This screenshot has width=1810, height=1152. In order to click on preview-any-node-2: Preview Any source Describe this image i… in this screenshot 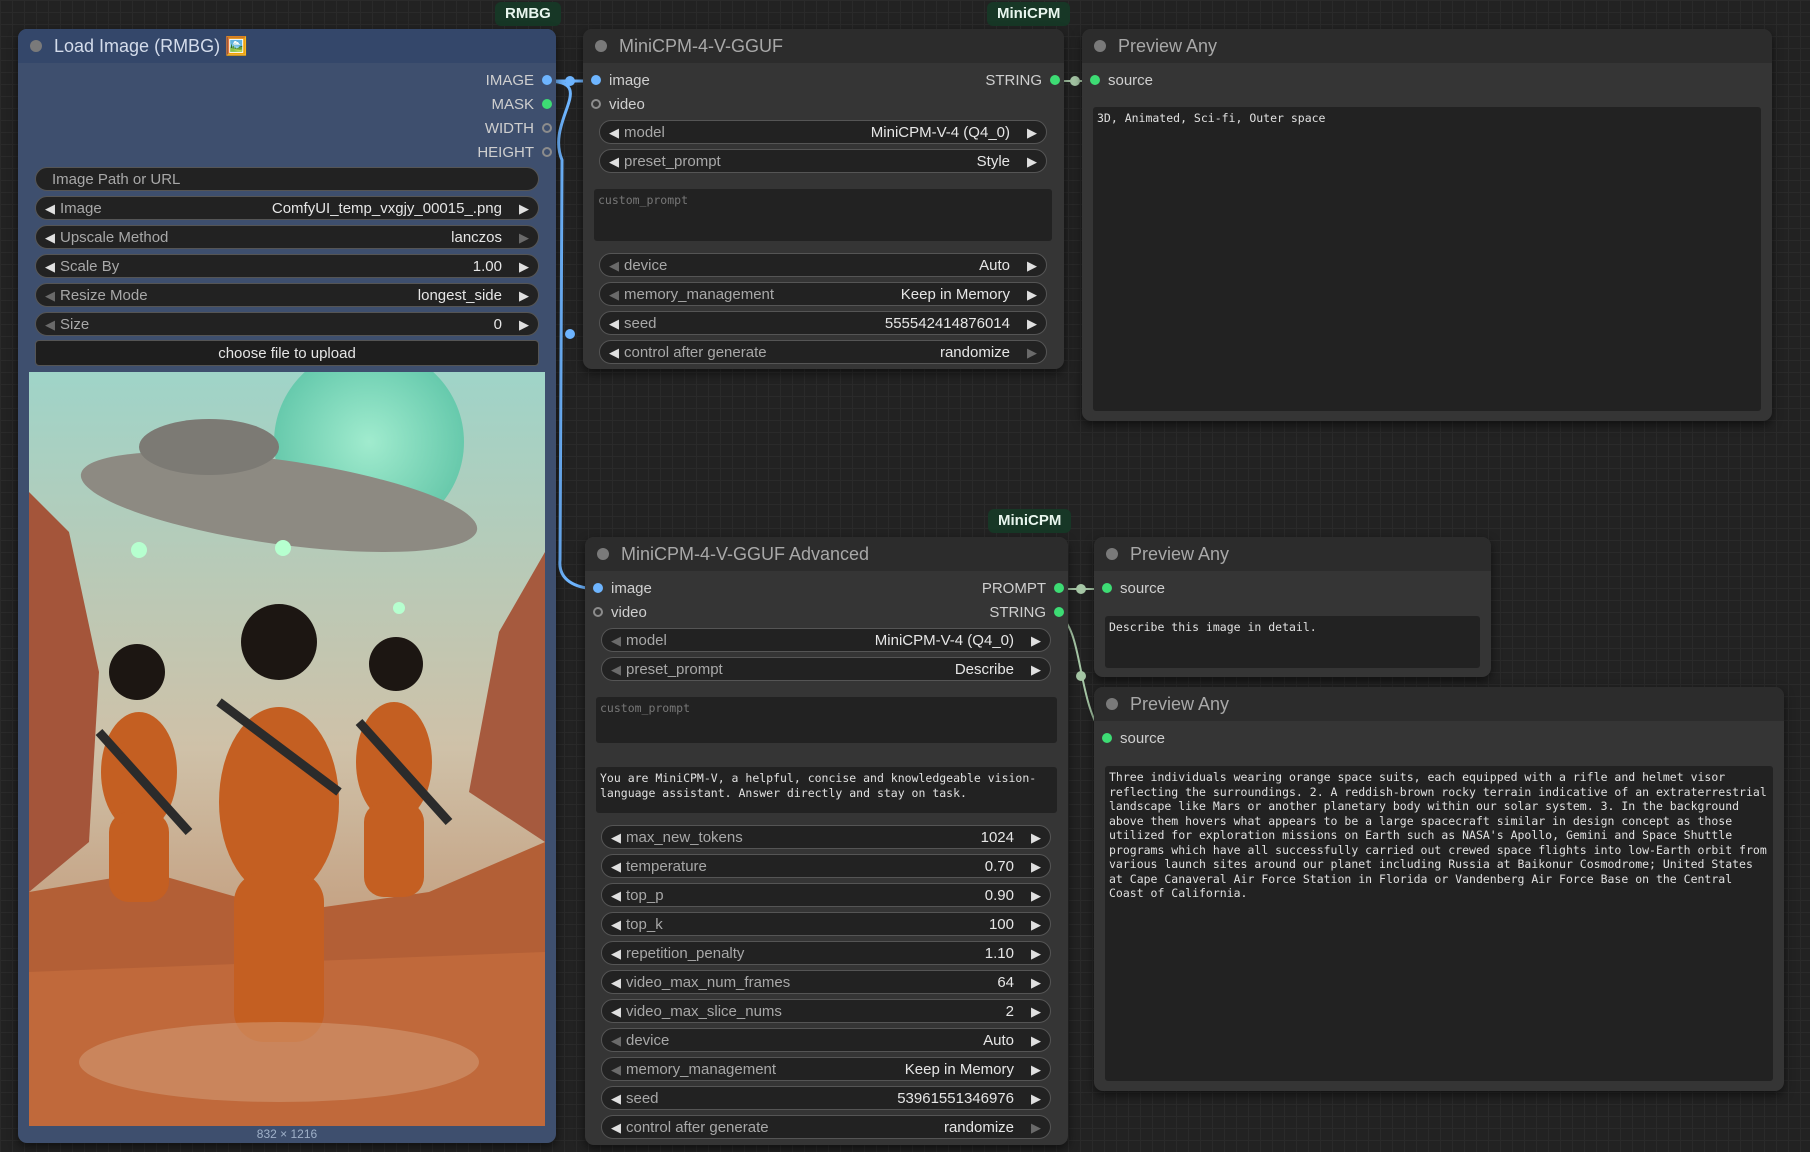, I will do `click(1292, 607)`.